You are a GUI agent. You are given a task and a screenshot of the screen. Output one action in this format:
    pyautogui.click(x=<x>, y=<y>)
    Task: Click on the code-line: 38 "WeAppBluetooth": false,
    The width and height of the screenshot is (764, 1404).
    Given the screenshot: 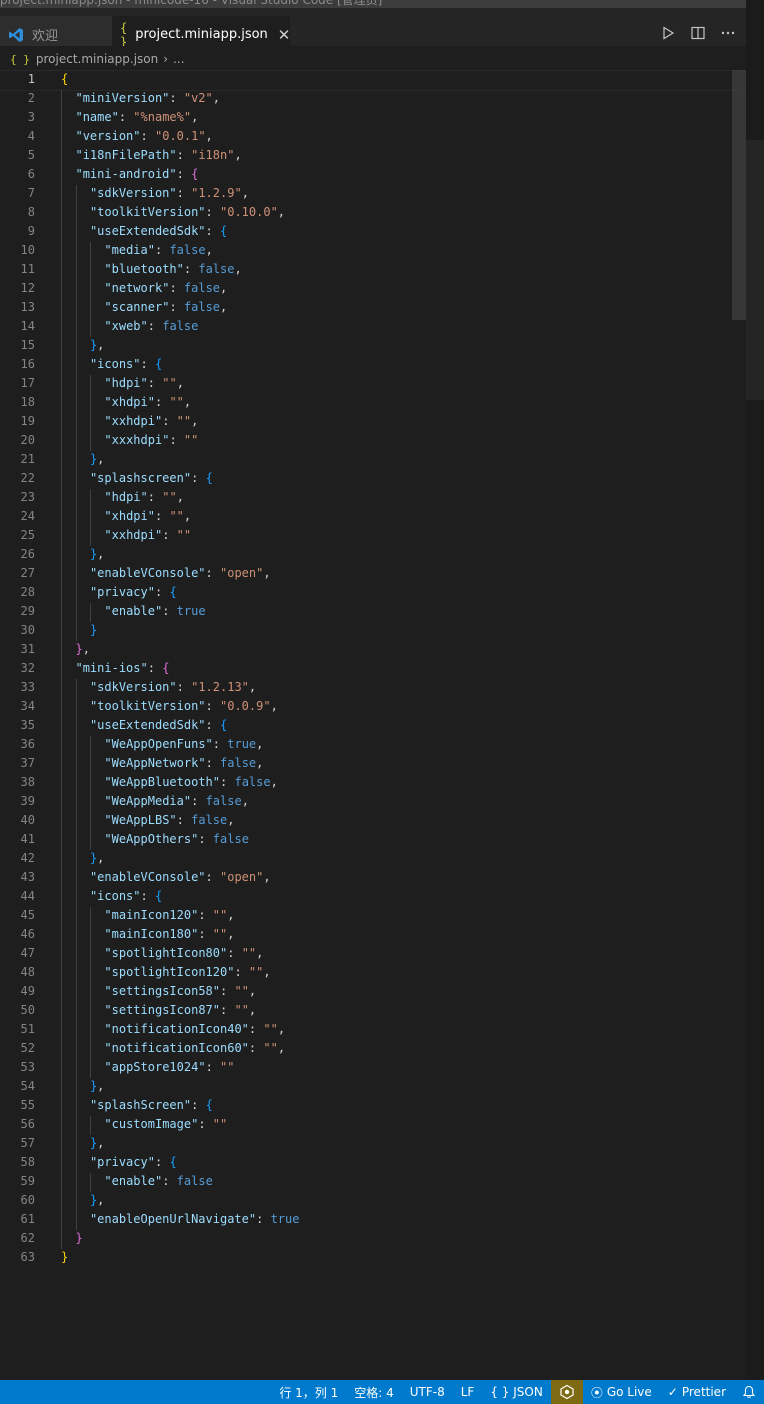 What is the action you would take?
    pyautogui.click(x=373, y=783)
    